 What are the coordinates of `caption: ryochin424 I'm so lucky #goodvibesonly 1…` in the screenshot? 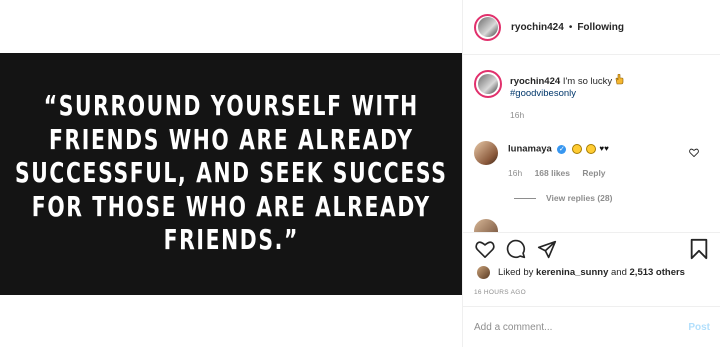 It's located at (549, 95).